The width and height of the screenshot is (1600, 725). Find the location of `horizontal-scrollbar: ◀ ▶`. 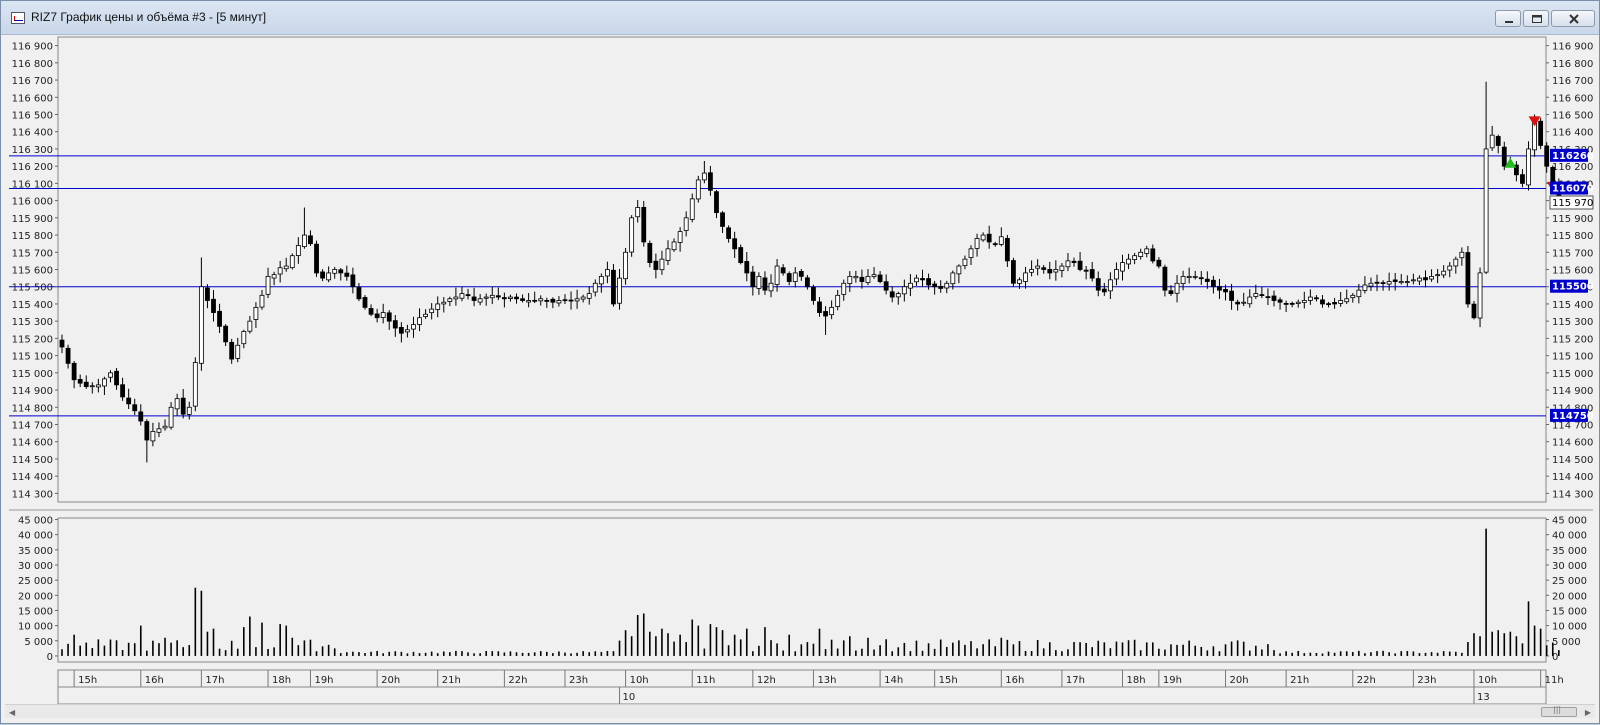

horizontal-scrollbar: ◀ ▶ is located at coordinates (800, 711).